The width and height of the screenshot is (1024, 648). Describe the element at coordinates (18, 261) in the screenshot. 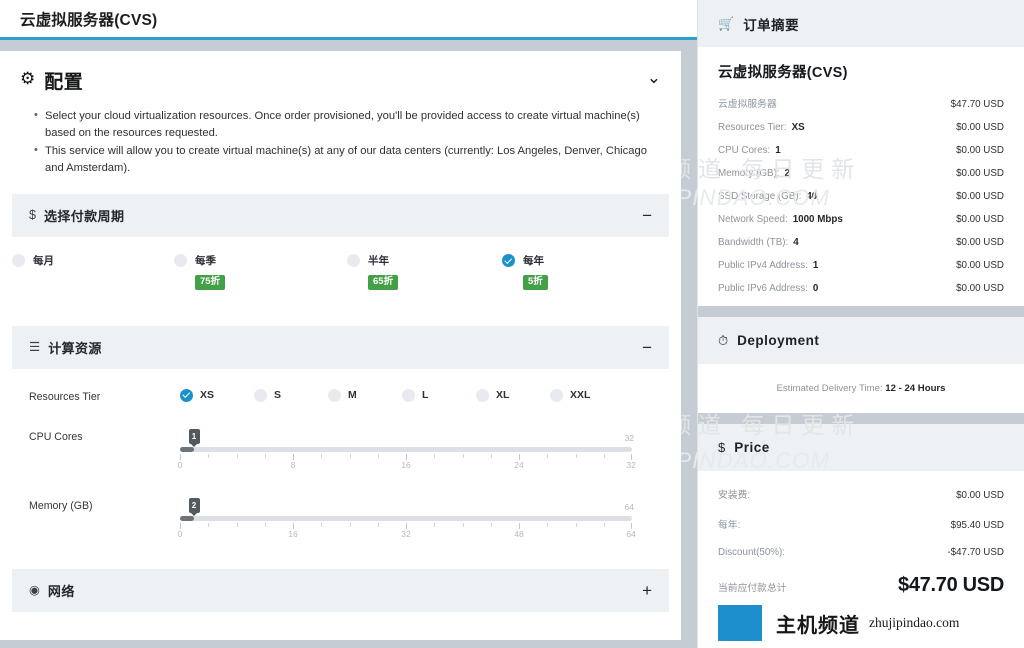

I see `radio-monthly` at that location.